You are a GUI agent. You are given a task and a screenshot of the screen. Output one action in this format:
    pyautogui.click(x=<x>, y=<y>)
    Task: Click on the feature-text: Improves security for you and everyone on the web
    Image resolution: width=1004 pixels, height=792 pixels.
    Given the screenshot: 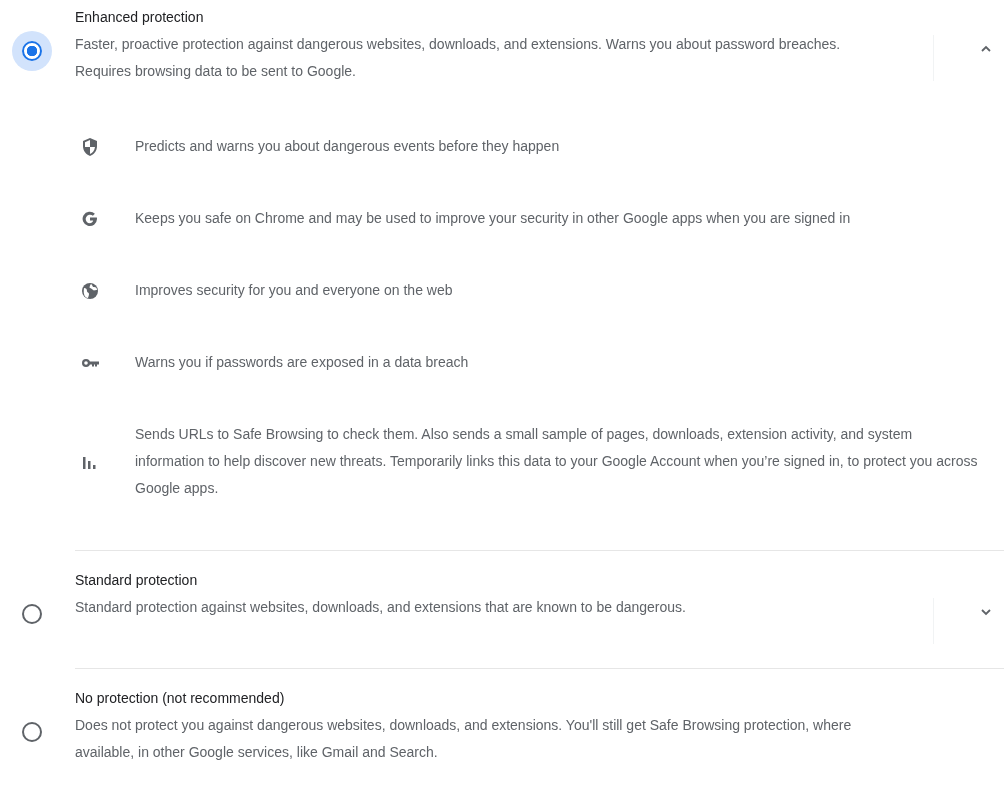 What is the action you would take?
    pyautogui.click(x=294, y=290)
    